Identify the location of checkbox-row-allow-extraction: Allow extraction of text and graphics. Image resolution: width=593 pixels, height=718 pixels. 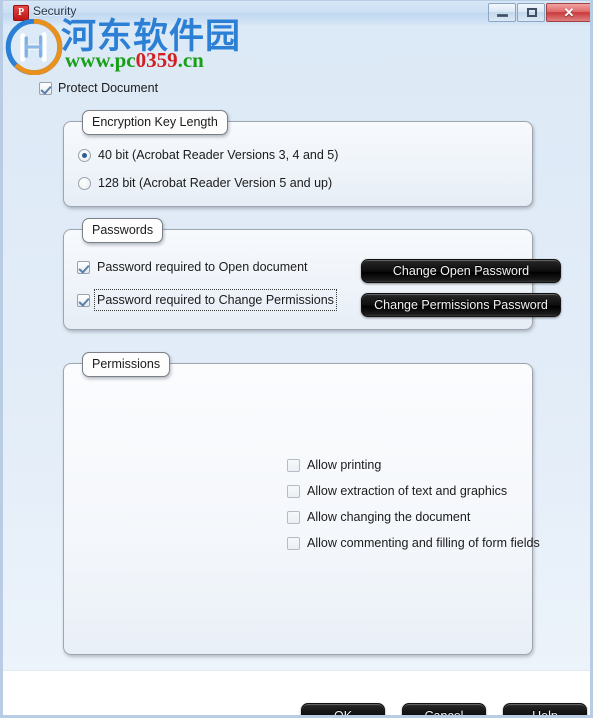
(397, 491).